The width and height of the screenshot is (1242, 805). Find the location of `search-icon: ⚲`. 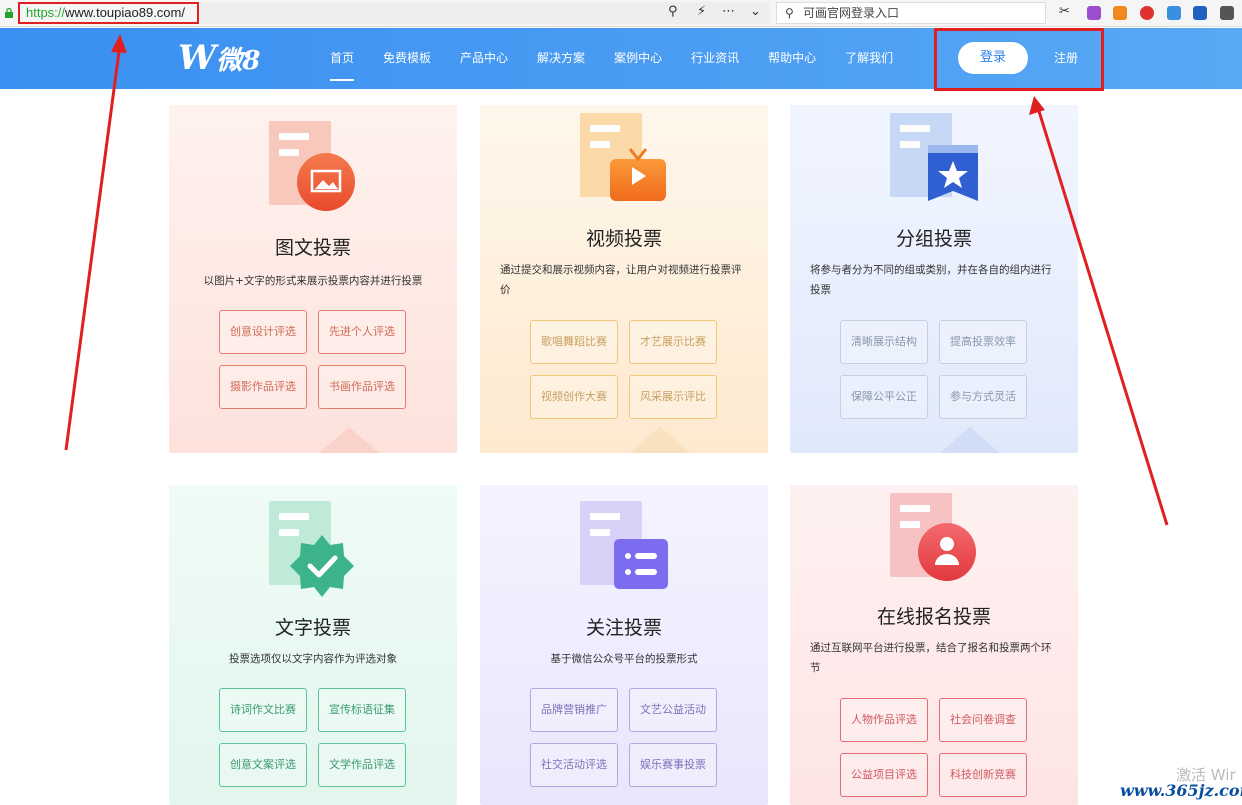

search-icon: ⚲ is located at coordinates (789, 13).